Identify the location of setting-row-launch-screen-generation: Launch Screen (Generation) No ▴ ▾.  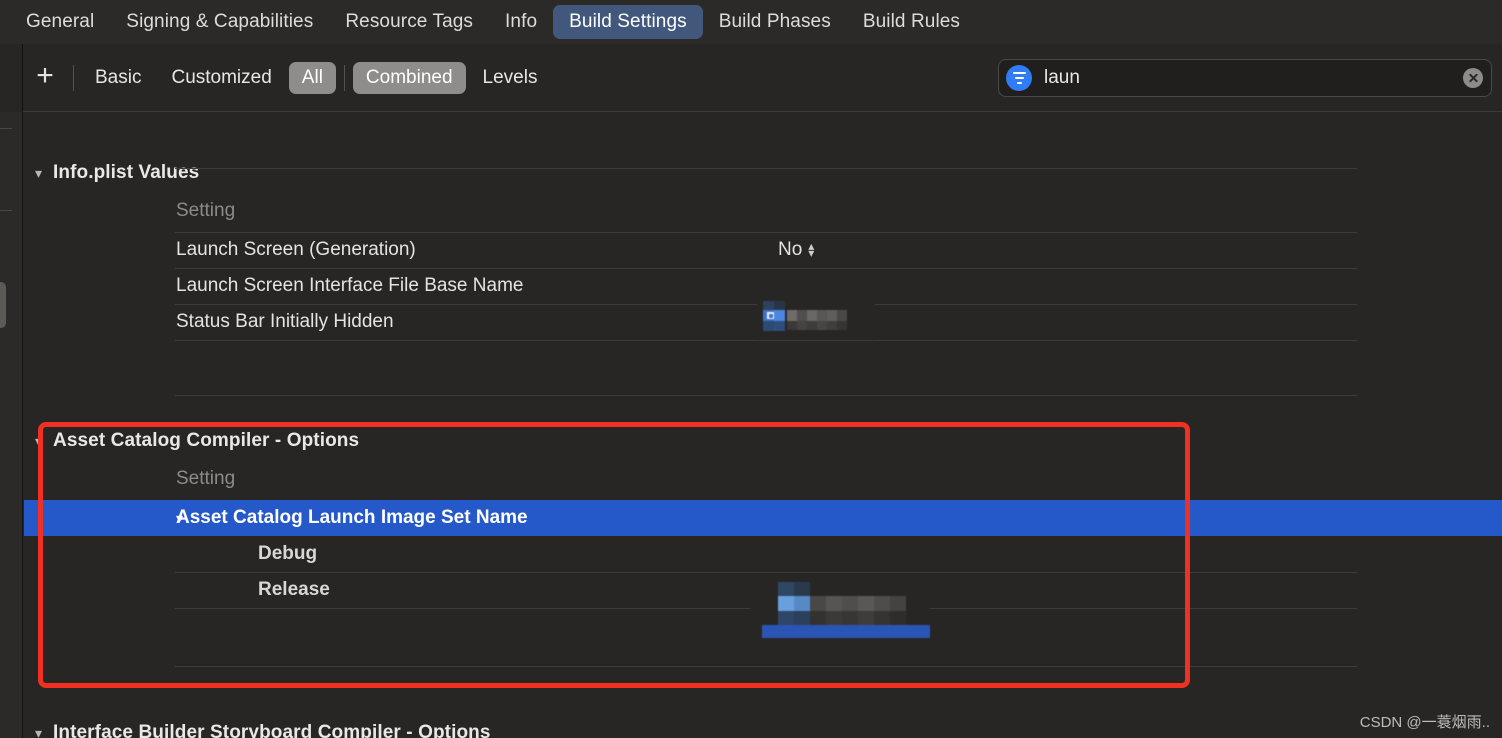
(763, 250).